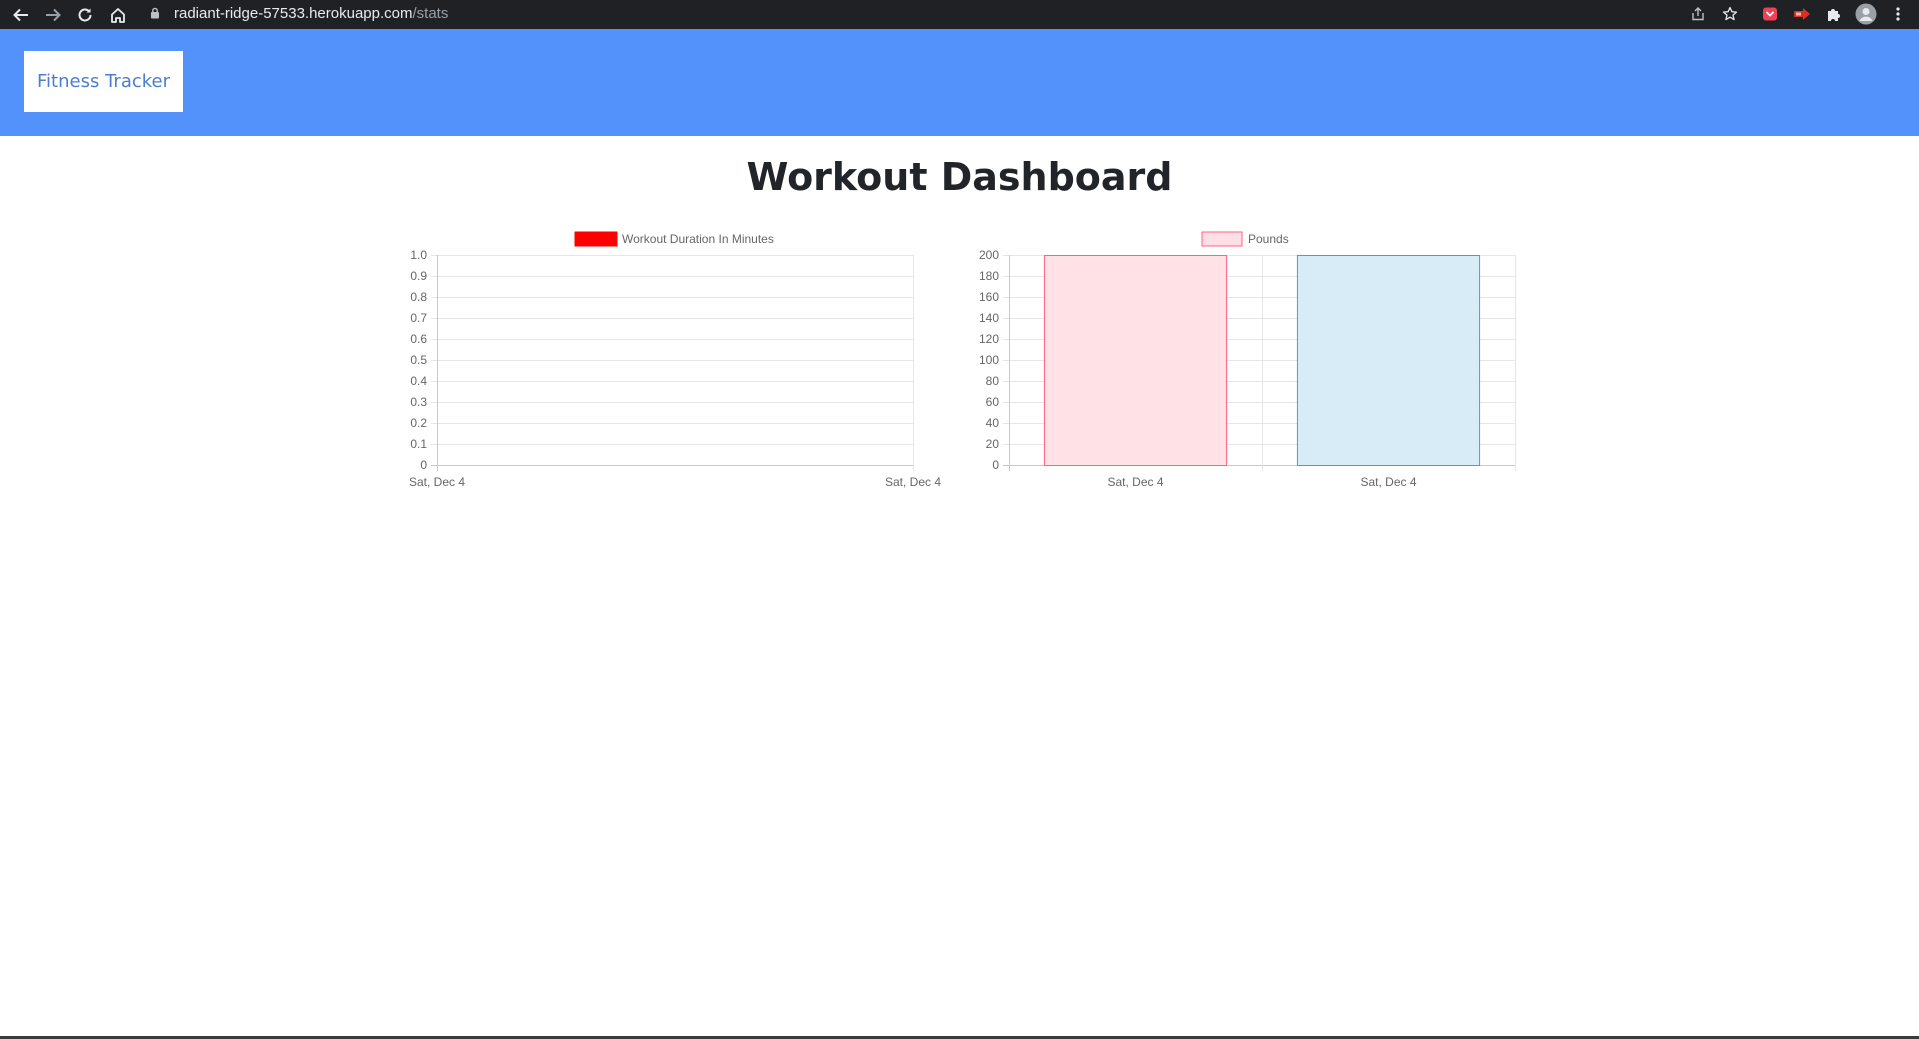 The width and height of the screenshot is (1919, 1039). What do you see at coordinates (1770, 14) in the screenshot?
I see `pocket-icon` at bounding box center [1770, 14].